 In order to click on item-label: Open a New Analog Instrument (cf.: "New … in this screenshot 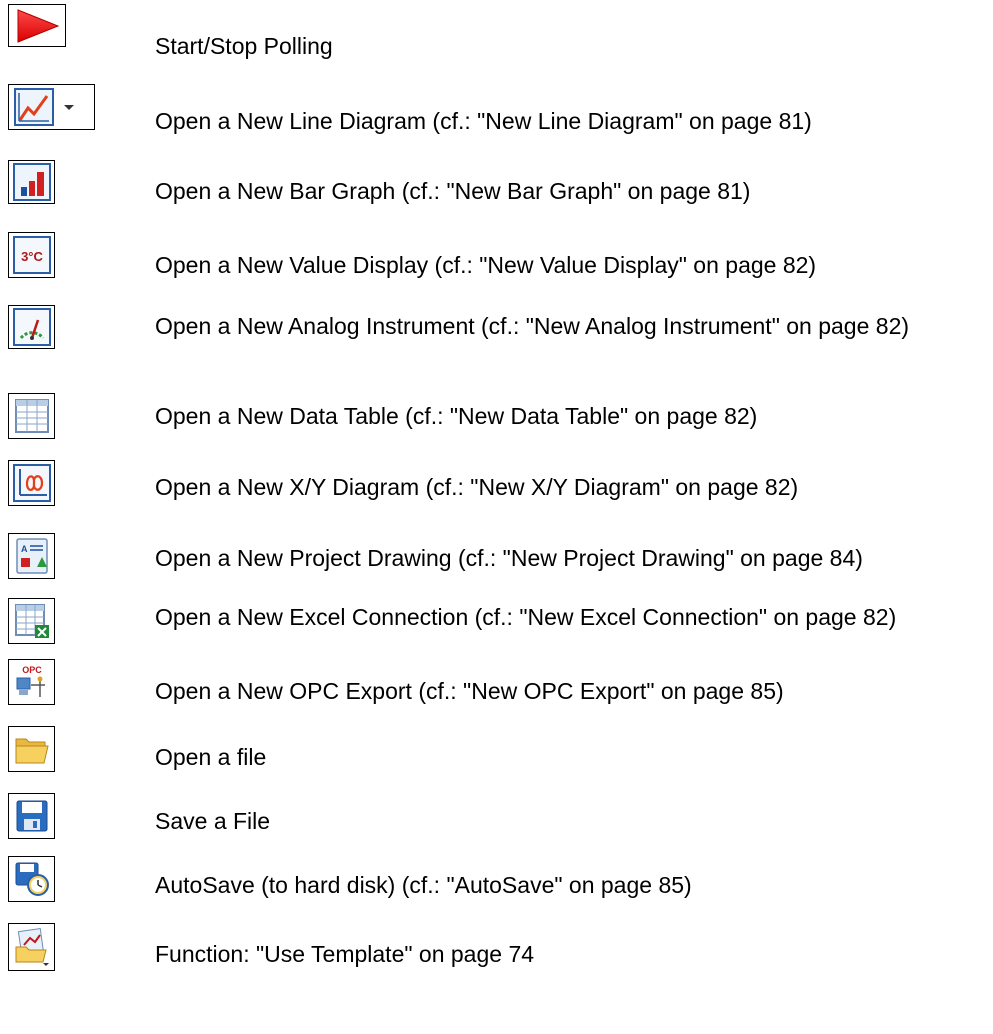, I will do `click(532, 326)`.